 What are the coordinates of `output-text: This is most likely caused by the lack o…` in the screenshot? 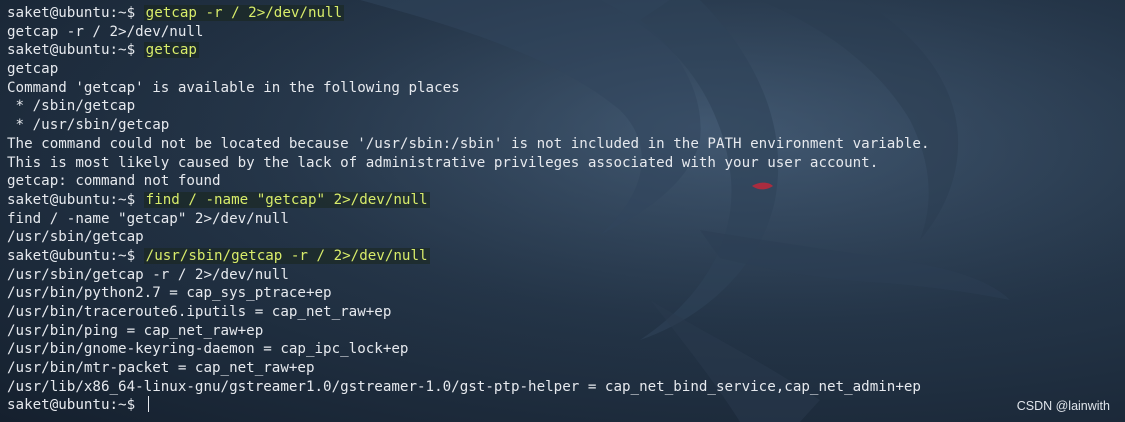 It's located at (443, 162).